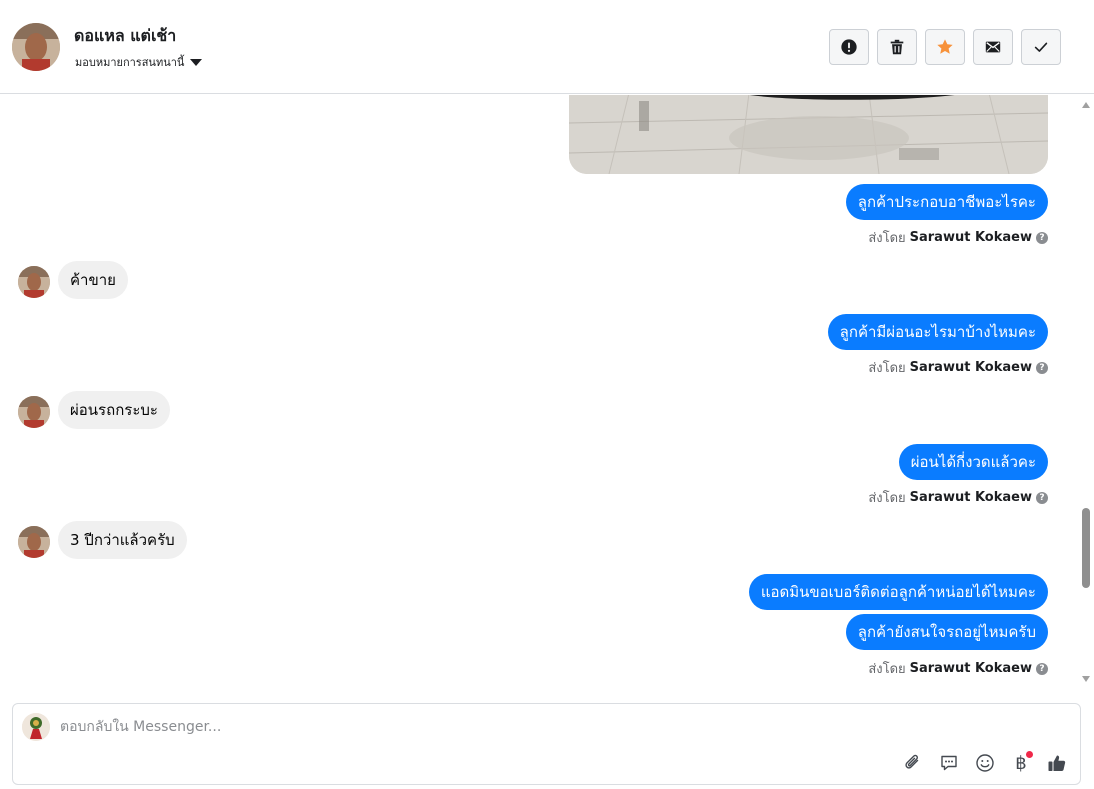 Image resolution: width=1094 pixels, height=789 pixels. I want to click on assign-conversation-dropdown: มอบหมายการสนทนานี้, so click(139, 62).